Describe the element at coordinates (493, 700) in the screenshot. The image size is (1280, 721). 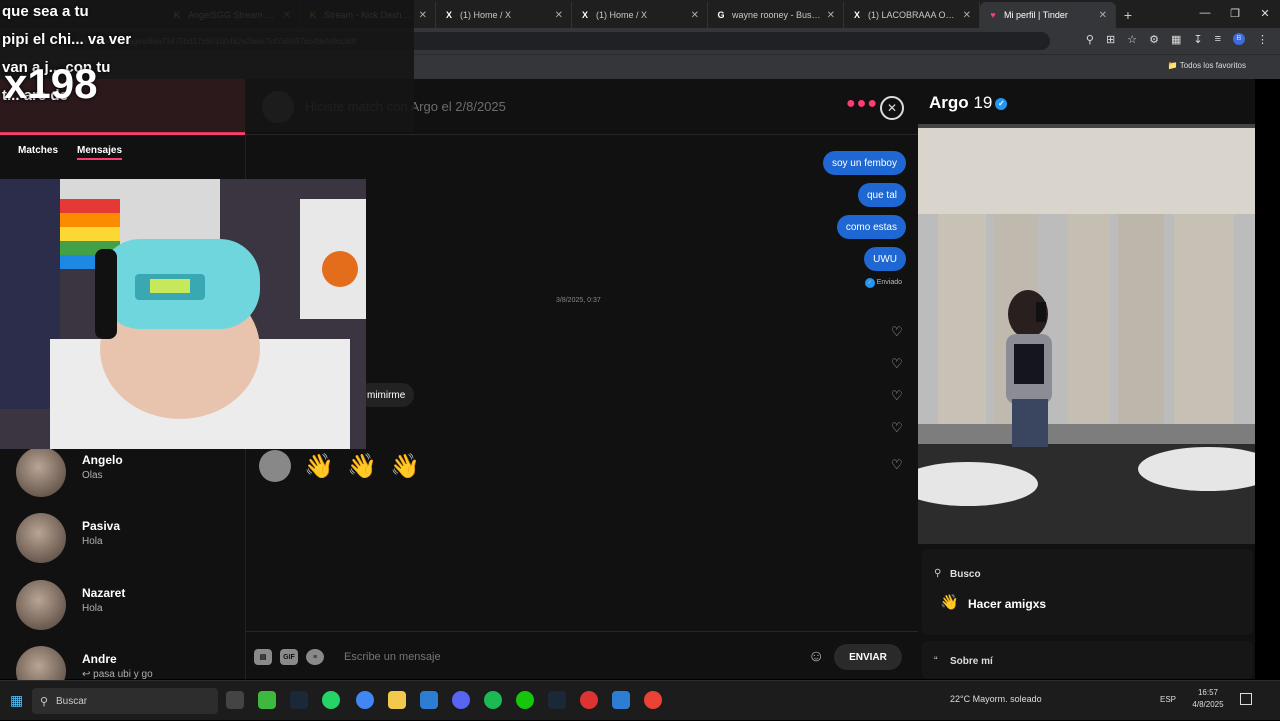
I see `spotify-icon` at that location.